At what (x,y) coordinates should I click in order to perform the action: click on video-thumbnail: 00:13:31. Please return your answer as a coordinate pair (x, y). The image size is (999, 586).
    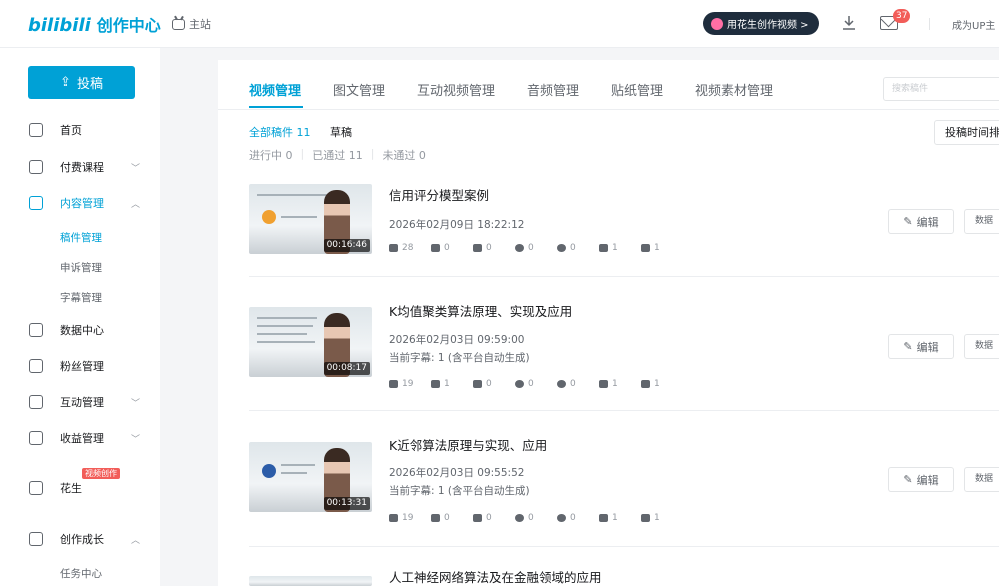
    Looking at the image, I should click on (310, 477).